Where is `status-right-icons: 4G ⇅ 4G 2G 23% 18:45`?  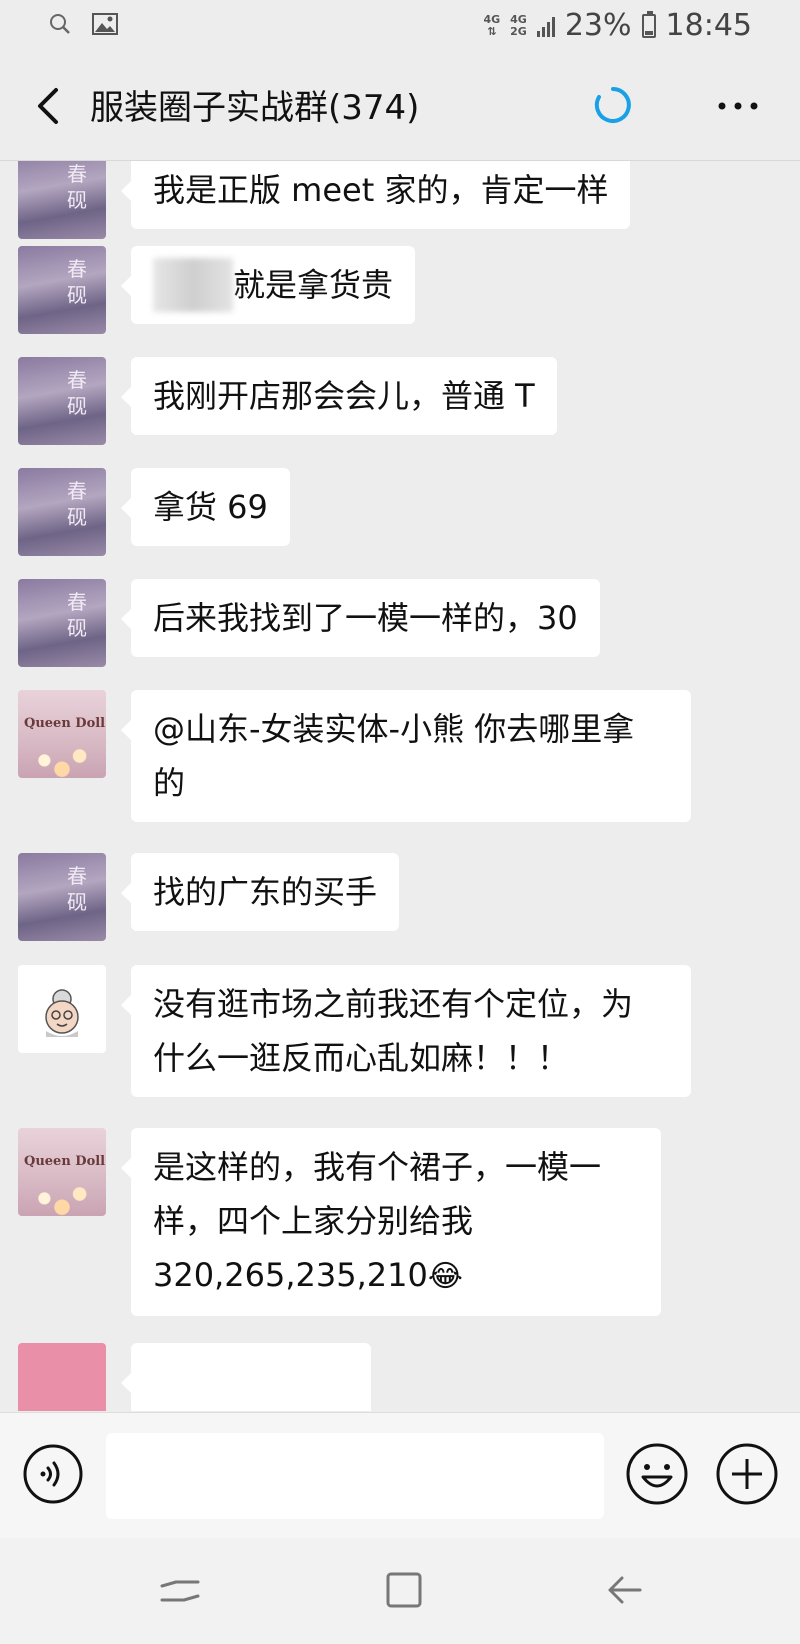
status-right-icons: 4G ⇅ 4G 2G 23% 18:45 is located at coordinates (617, 25).